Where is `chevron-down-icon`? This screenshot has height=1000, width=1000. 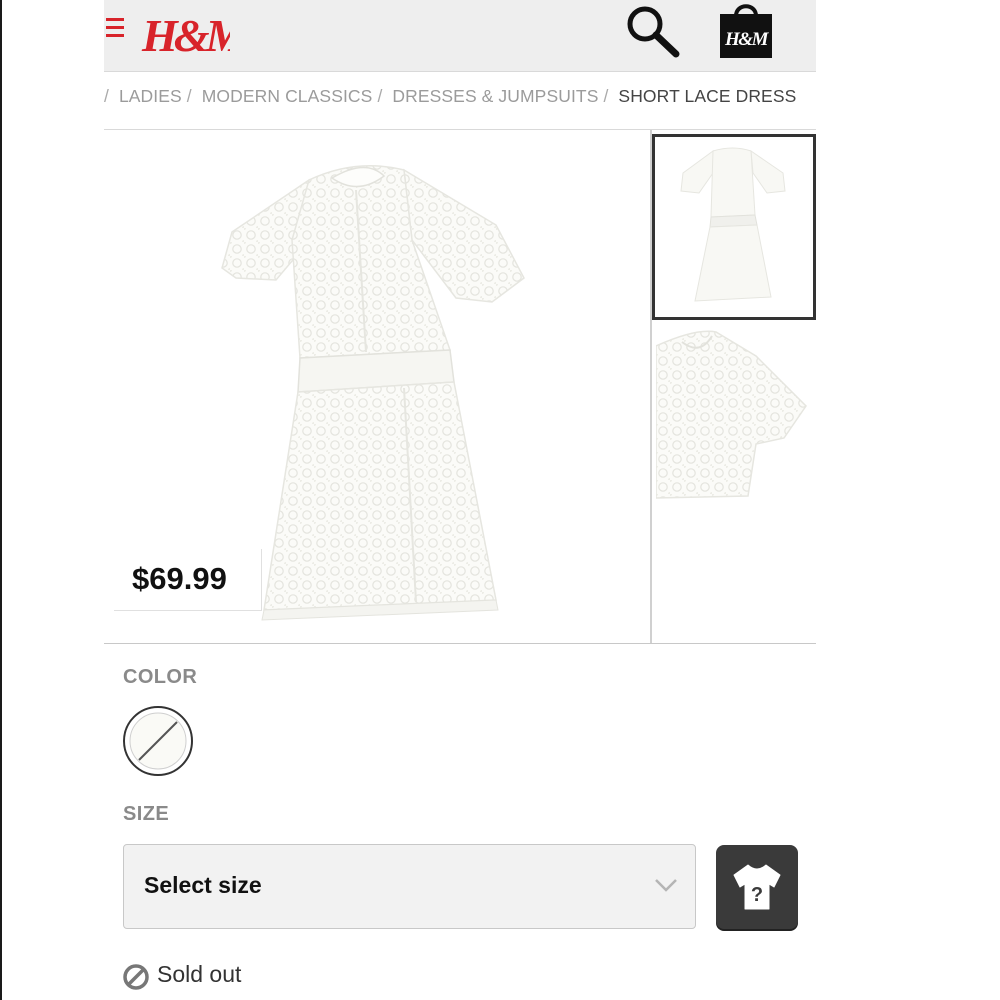
chevron-down-icon is located at coordinates (666, 885).